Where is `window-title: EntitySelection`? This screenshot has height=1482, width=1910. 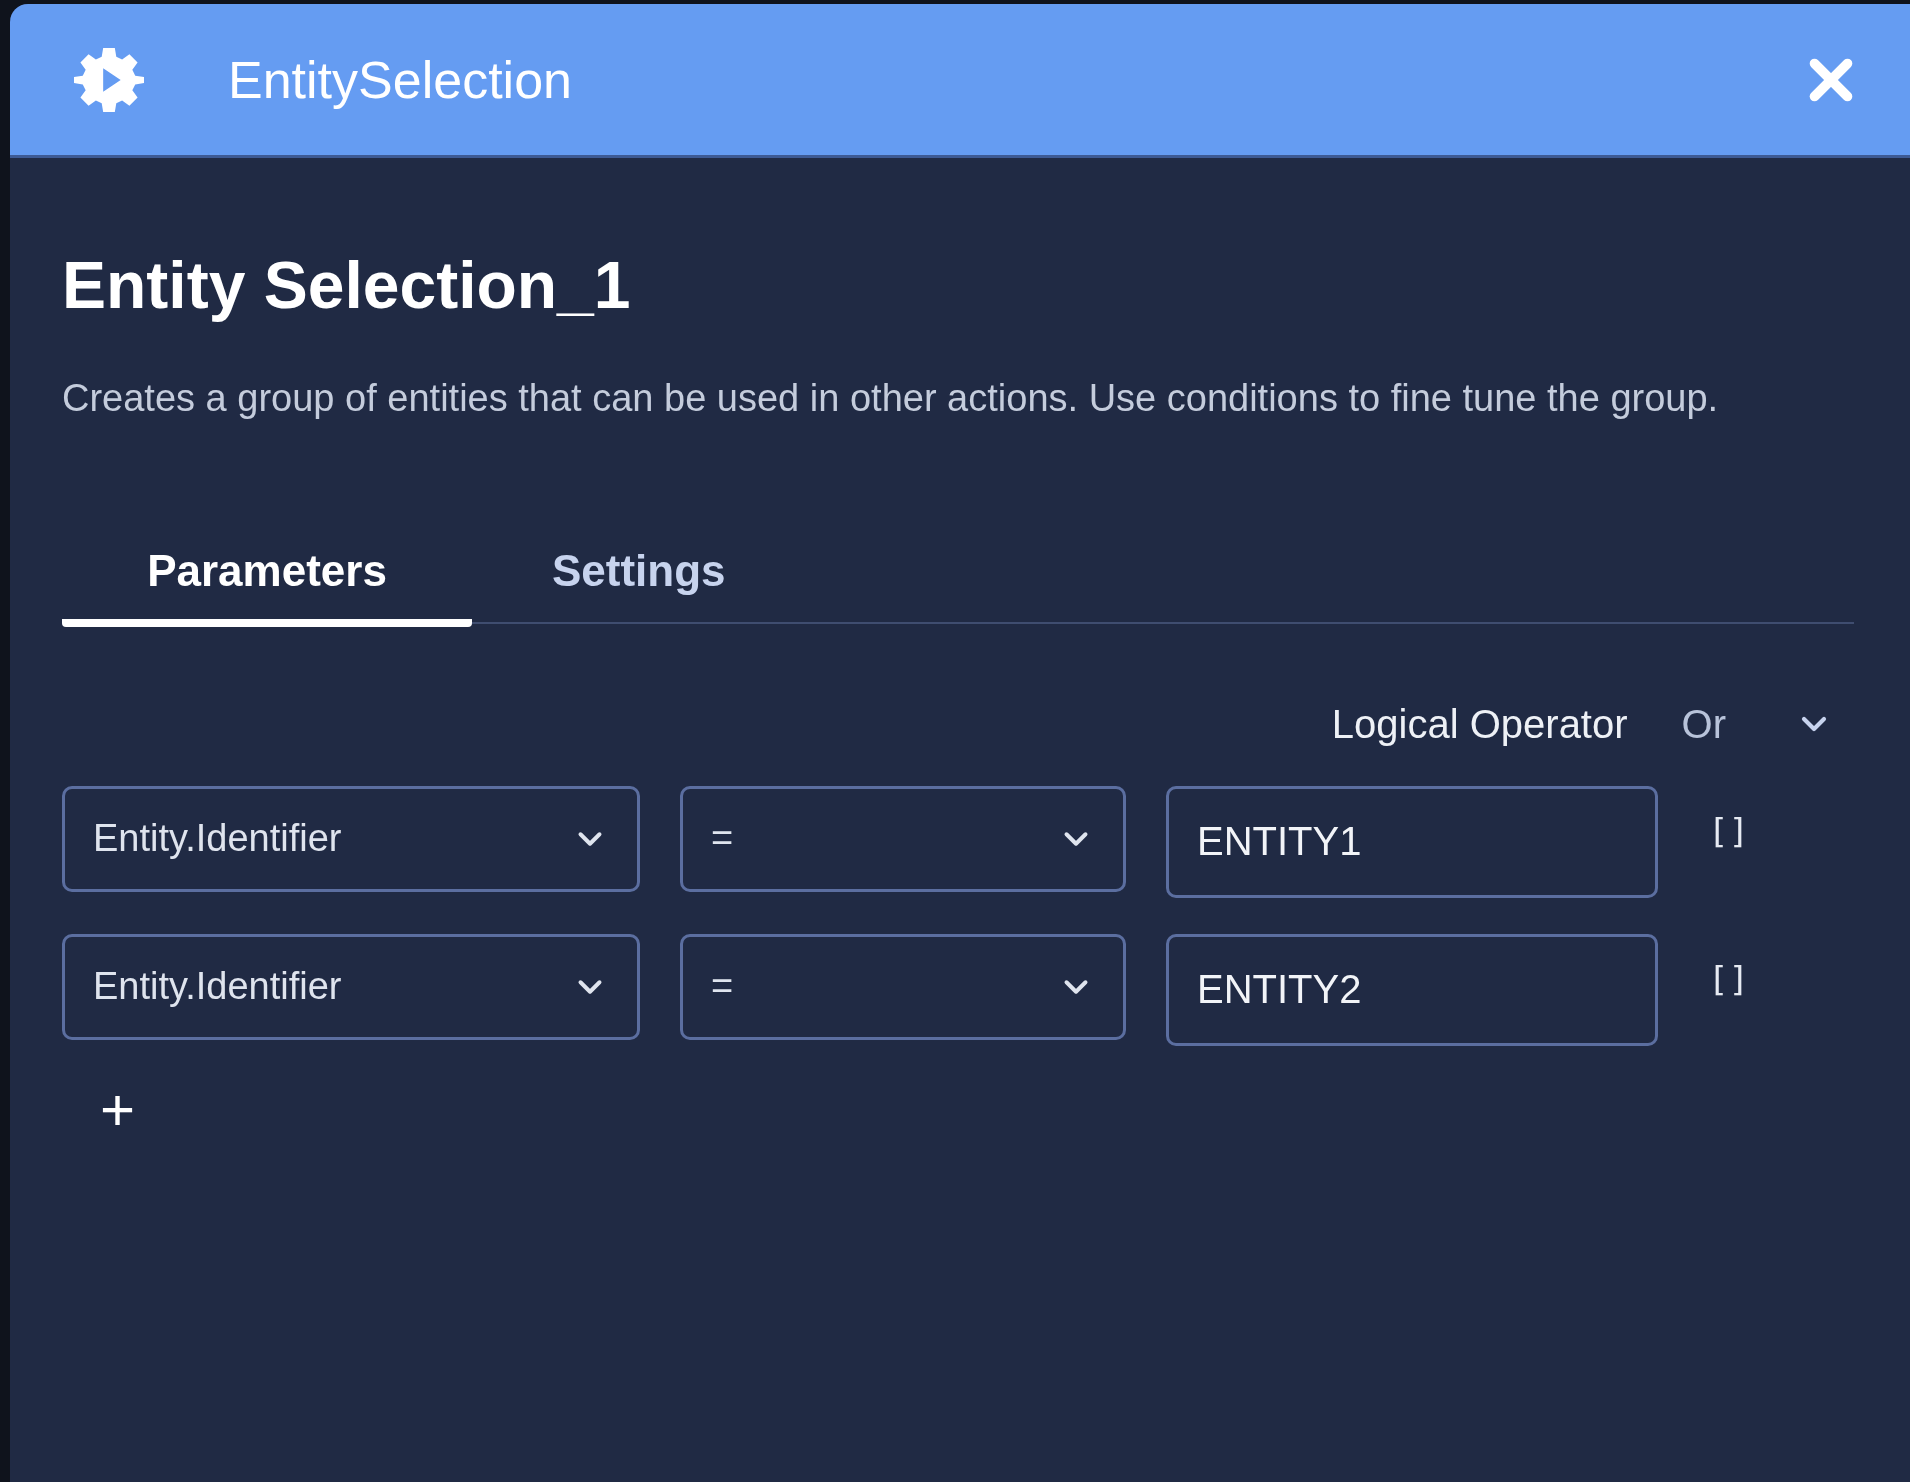
window-title: EntitySelection is located at coordinates (400, 80).